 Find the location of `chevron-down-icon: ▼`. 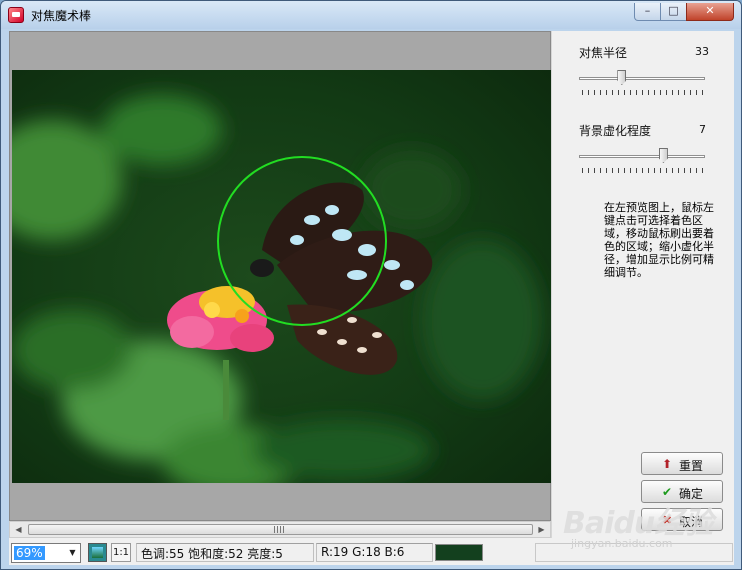

chevron-down-icon: ▼ is located at coordinates (72, 553).